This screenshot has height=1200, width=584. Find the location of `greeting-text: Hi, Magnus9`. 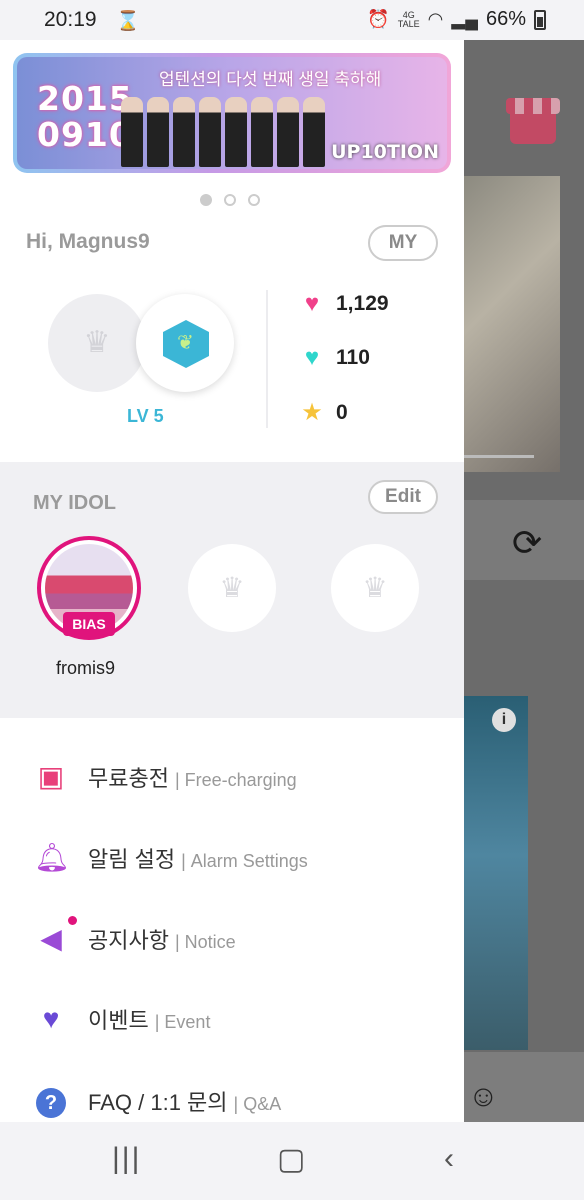

greeting-text: Hi, Magnus9 is located at coordinates (88, 241).